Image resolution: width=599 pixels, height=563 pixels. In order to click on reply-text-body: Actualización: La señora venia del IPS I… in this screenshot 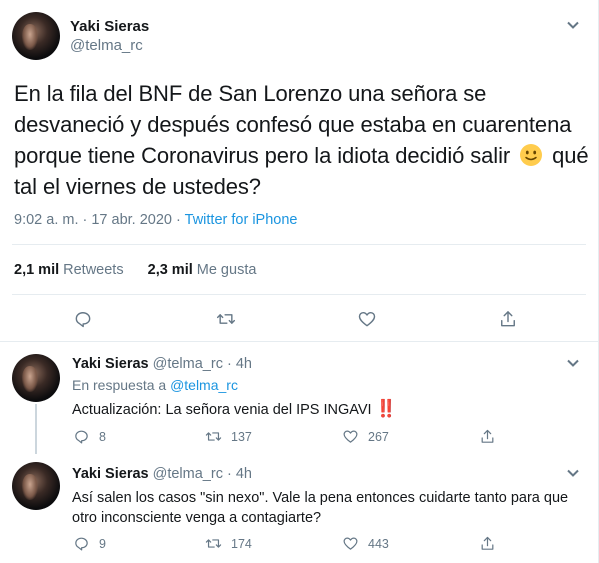, I will do `click(222, 410)`.